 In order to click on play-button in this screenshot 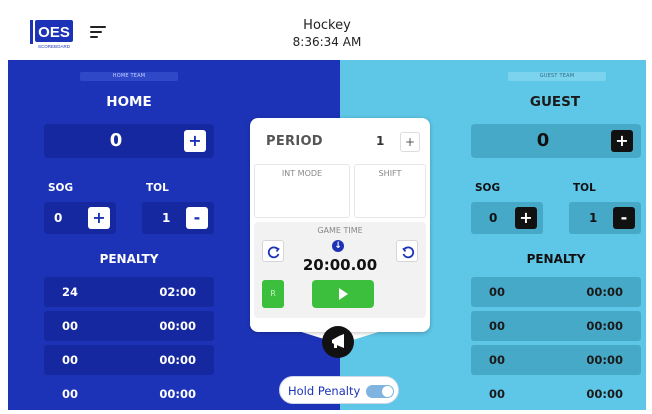, I will do `click(343, 294)`.